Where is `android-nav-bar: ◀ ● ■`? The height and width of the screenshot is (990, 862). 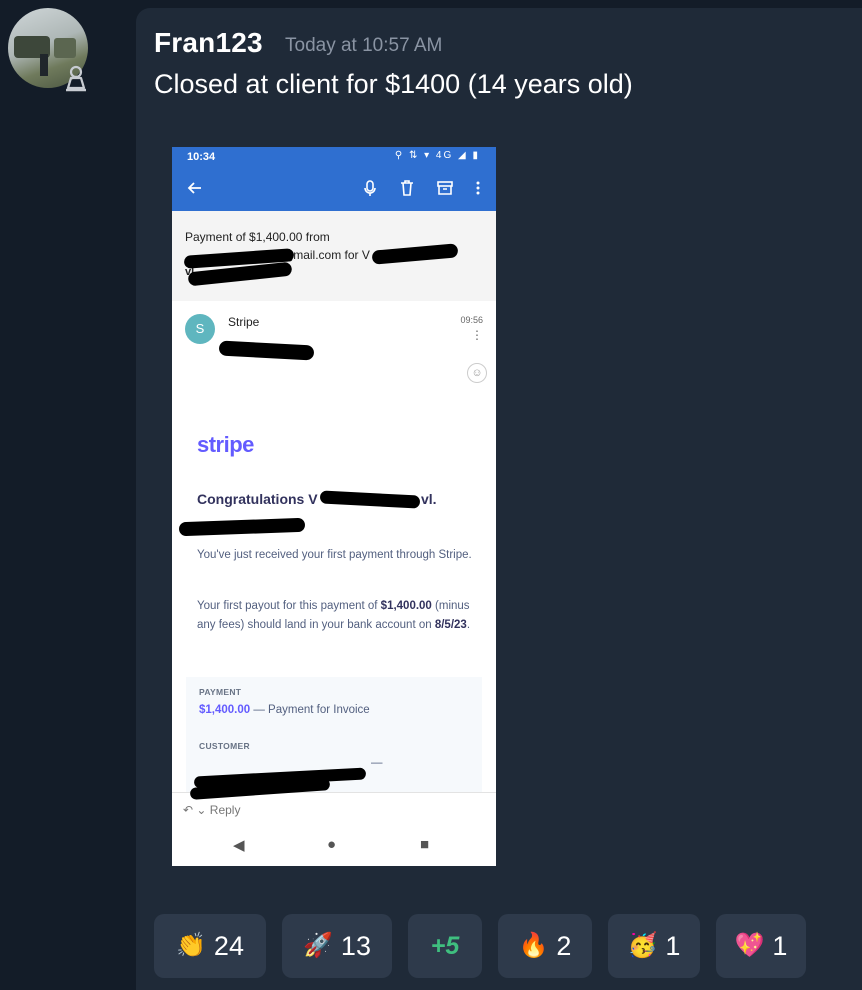
android-nav-bar: ◀ ● ■ is located at coordinates (334, 846).